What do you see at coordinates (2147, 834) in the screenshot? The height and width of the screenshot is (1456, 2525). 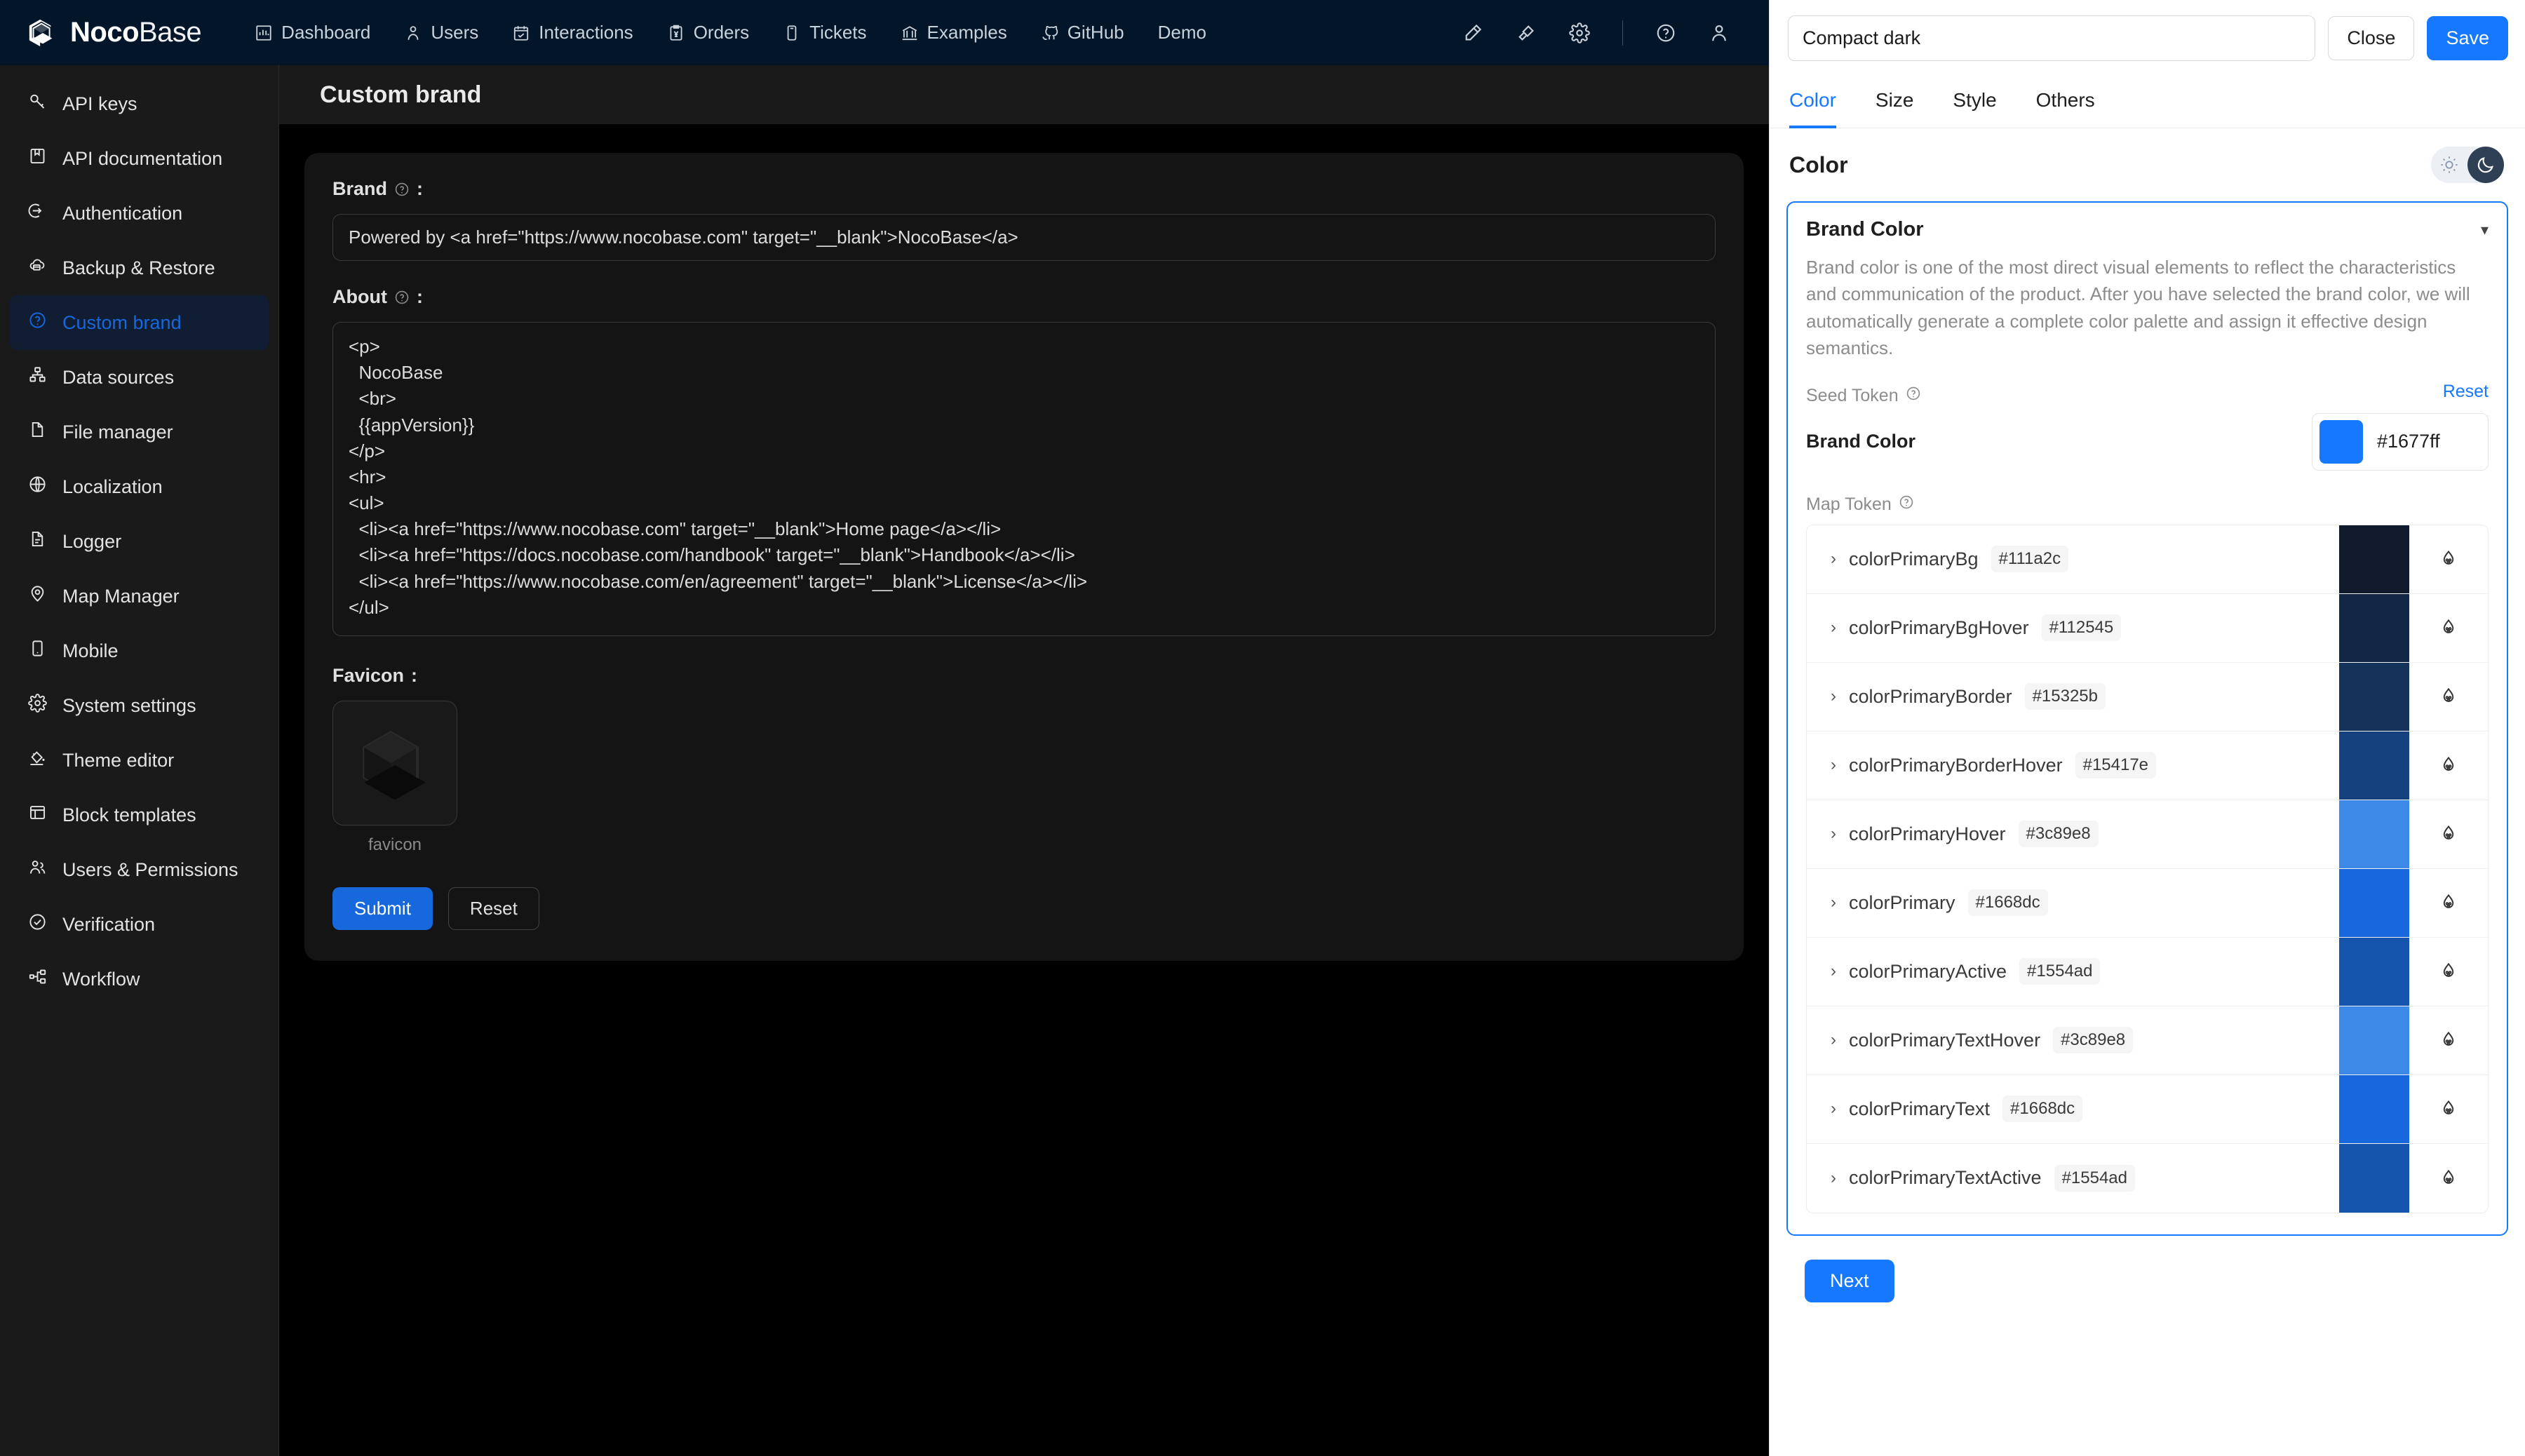 I see `table-row: › colorPrimaryHover #3c89e8` at bounding box center [2147, 834].